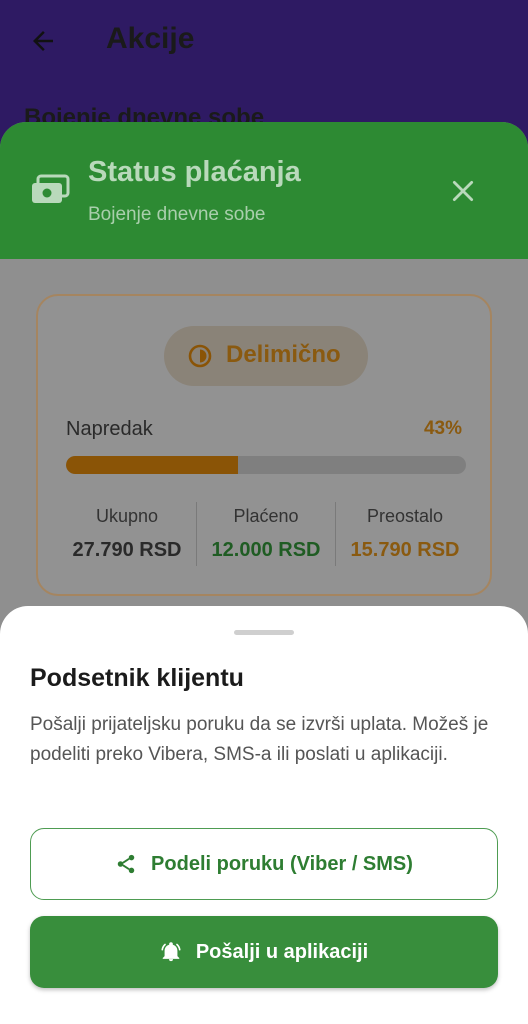  I want to click on stat-paid: Plaćeno 12.000 RSD, so click(265, 534).